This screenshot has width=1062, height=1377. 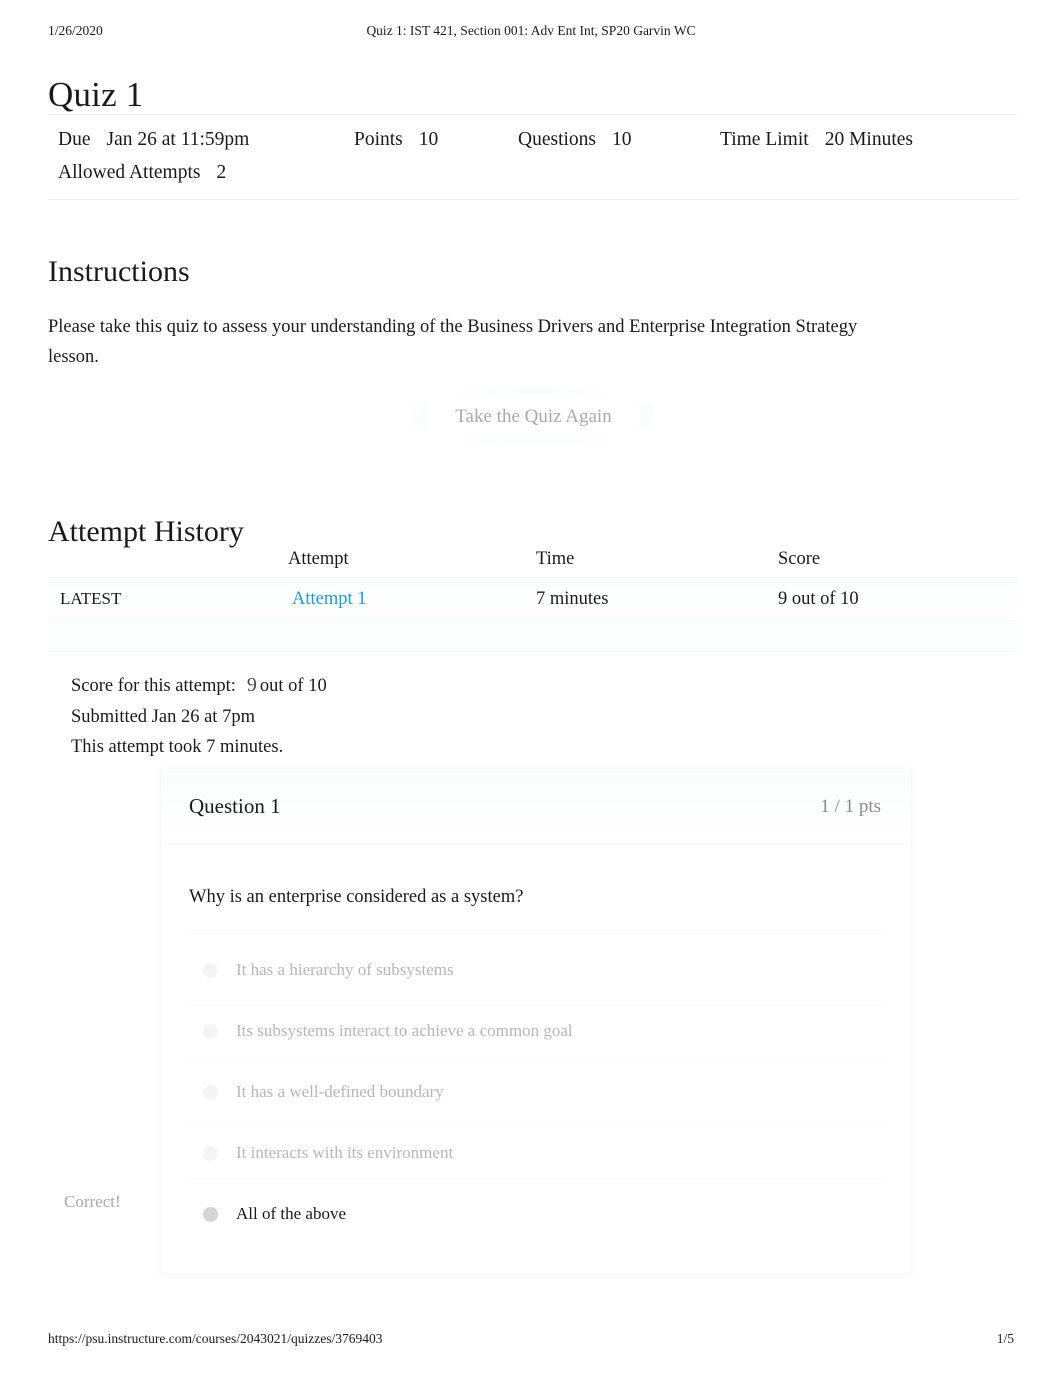 I want to click on meta-questions: Questions 10, so click(x=609, y=139).